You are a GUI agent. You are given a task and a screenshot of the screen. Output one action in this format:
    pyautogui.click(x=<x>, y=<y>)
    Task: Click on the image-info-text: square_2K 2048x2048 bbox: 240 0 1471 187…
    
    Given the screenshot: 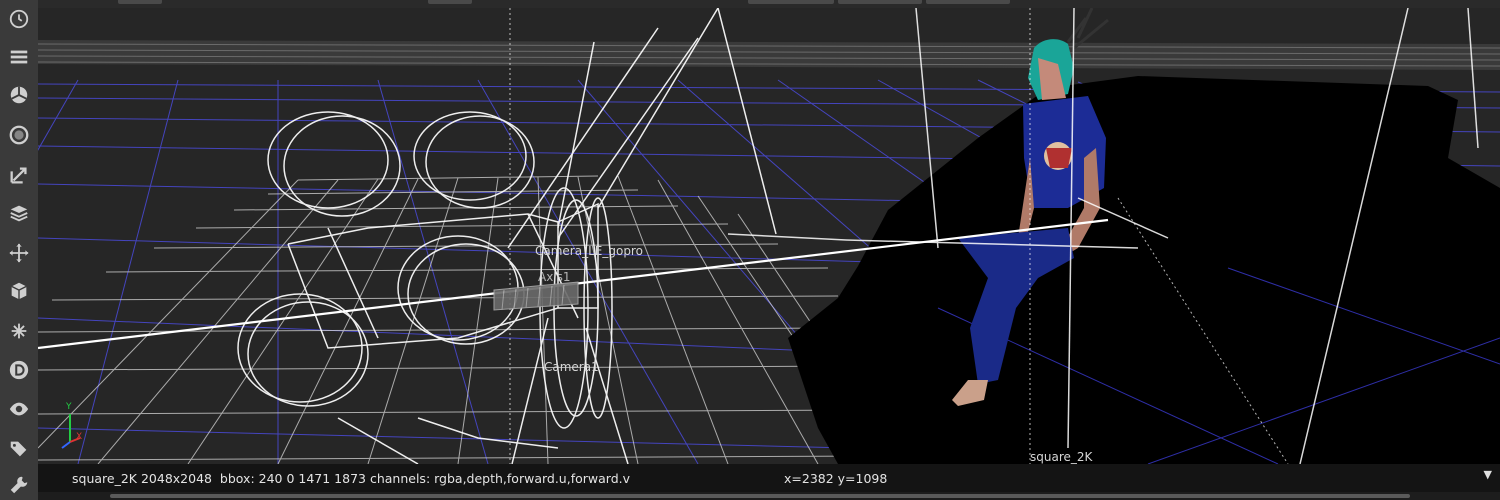 What is the action you would take?
    pyautogui.click(x=351, y=478)
    